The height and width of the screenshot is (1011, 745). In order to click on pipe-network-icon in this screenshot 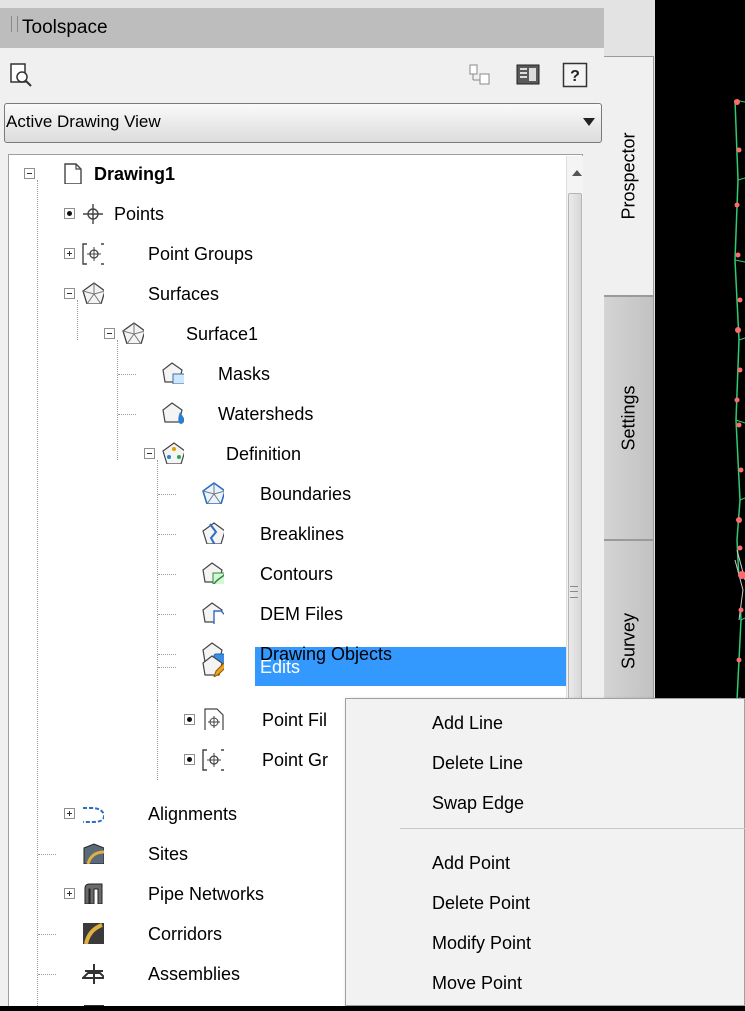, I will do `click(93, 893)`.